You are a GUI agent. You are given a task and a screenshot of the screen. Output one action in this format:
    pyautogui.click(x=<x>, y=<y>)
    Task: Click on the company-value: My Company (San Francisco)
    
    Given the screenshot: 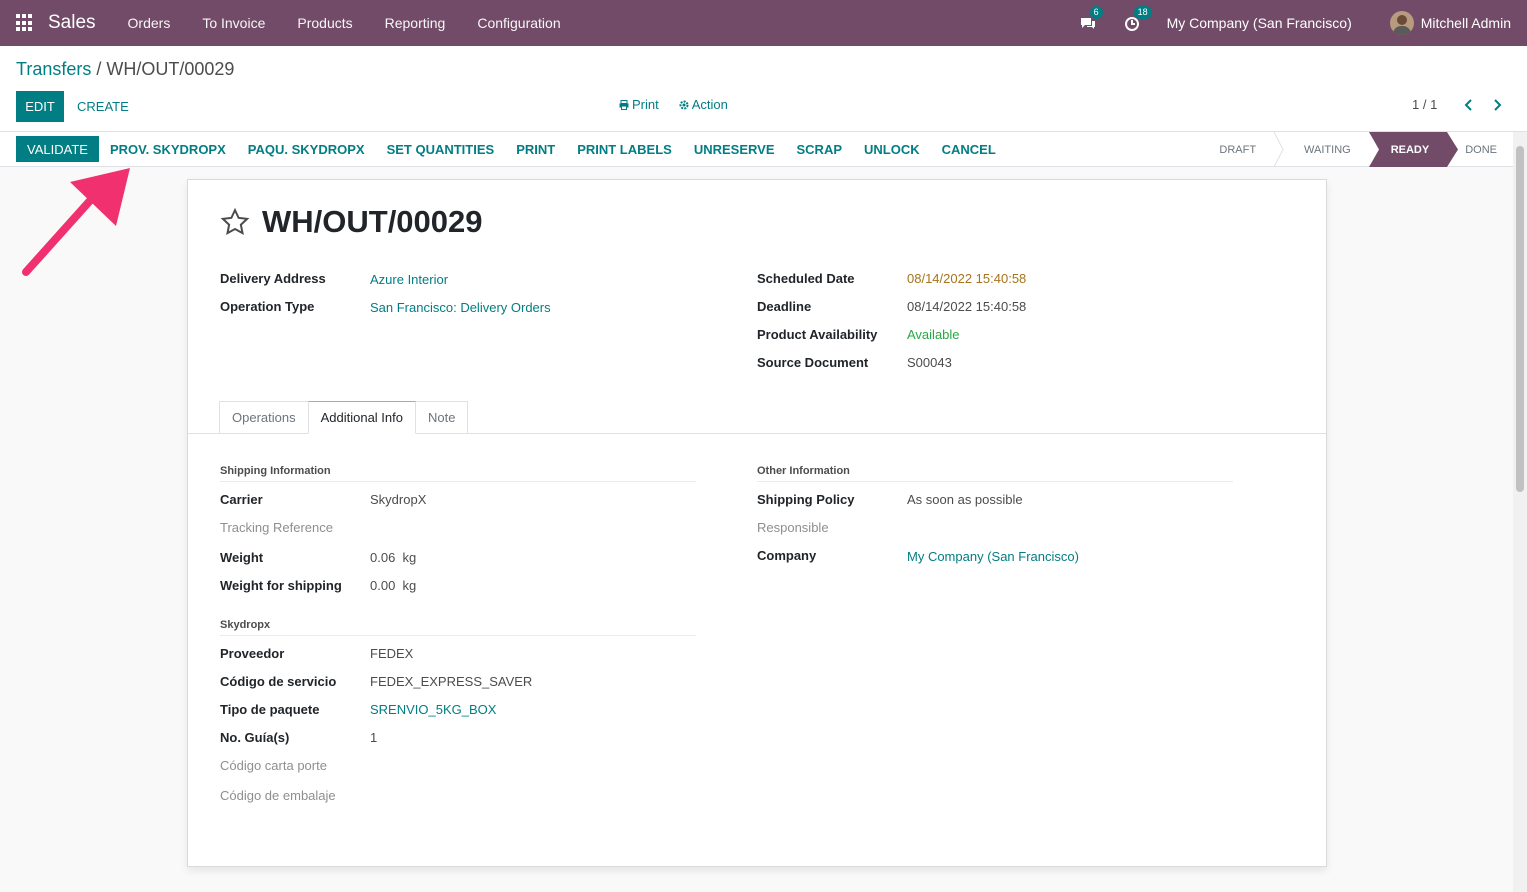 What is the action you would take?
    pyautogui.click(x=993, y=556)
    